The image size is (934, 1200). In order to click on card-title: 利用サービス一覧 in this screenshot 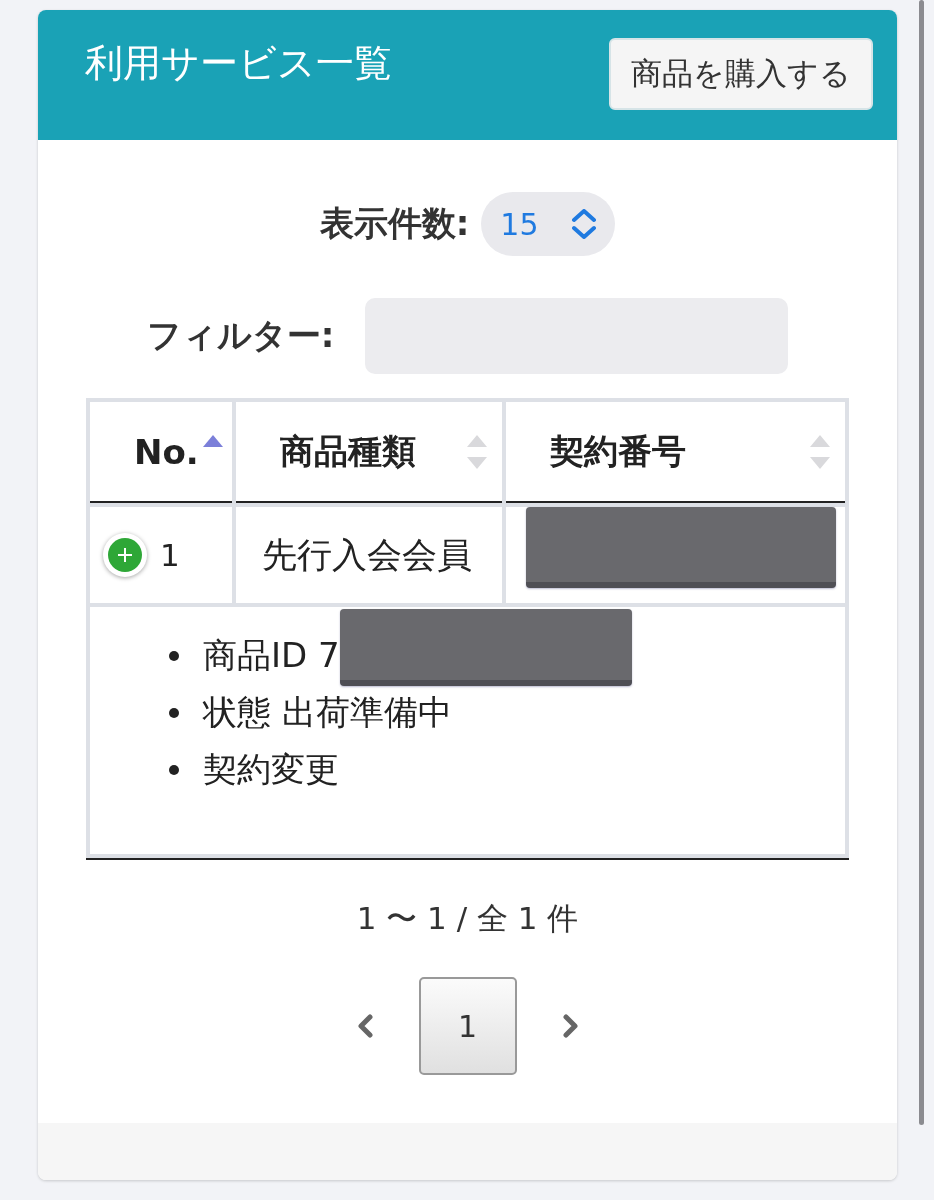, I will do `click(238, 64)`.